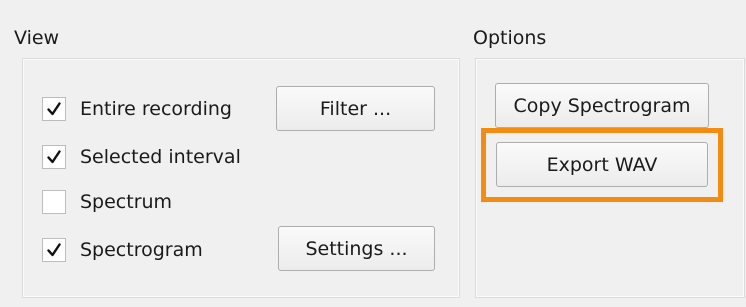  I want to click on spectrum-checkbox-row: Spectrum, so click(107, 202).